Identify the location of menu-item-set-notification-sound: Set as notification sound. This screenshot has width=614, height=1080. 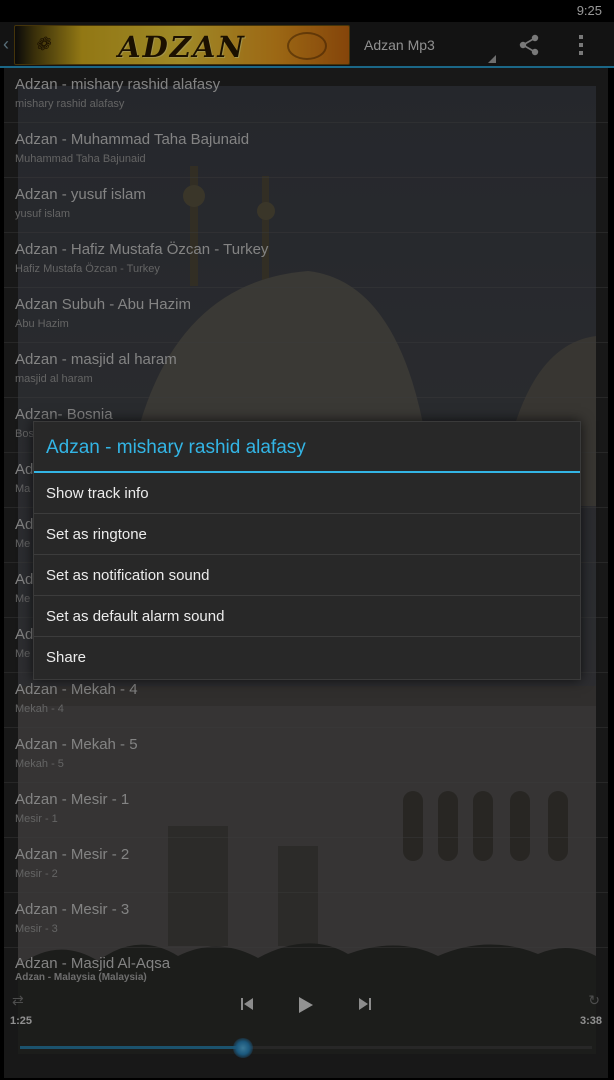
(307, 575).